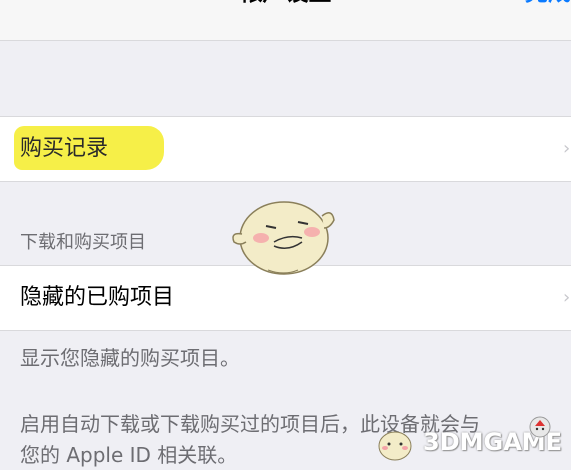 The image size is (571, 470). What do you see at coordinates (468, 441) in the screenshot?
I see `watermark-logo: 3DMGAME` at bounding box center [468, 441].